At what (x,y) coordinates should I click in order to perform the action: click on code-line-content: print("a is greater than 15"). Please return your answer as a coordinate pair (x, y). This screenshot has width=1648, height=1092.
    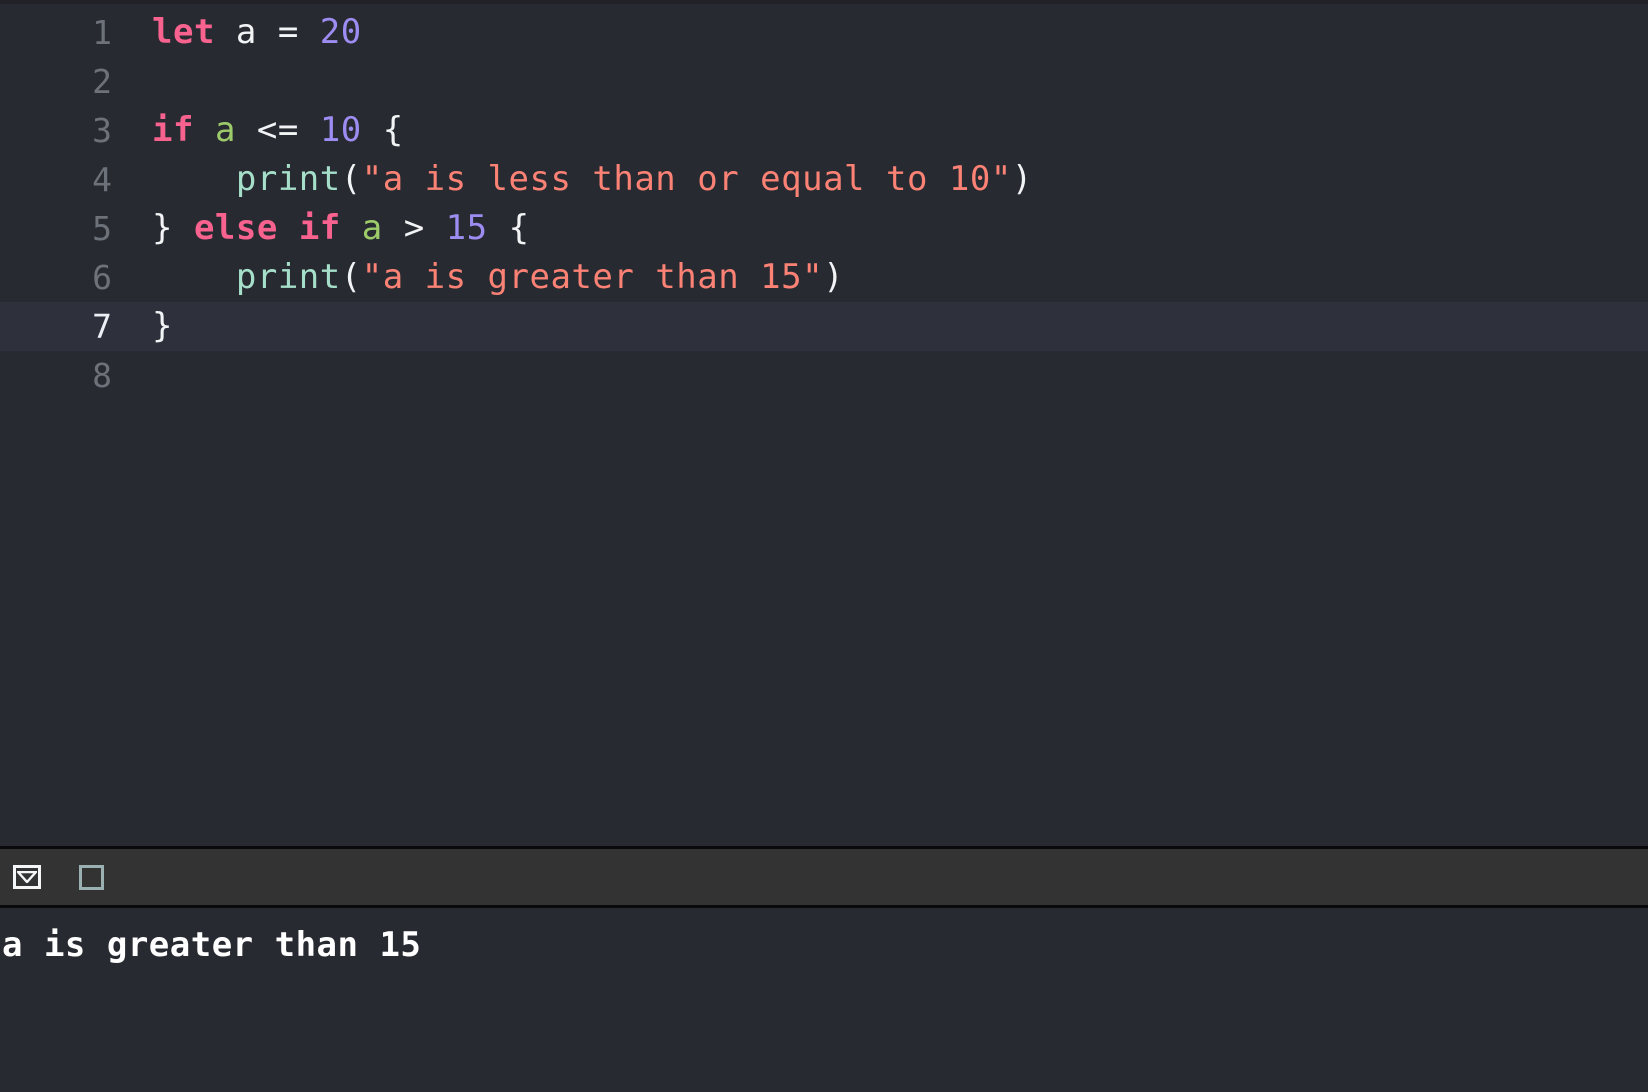
    Looking at the image, I should click on (478, 277).